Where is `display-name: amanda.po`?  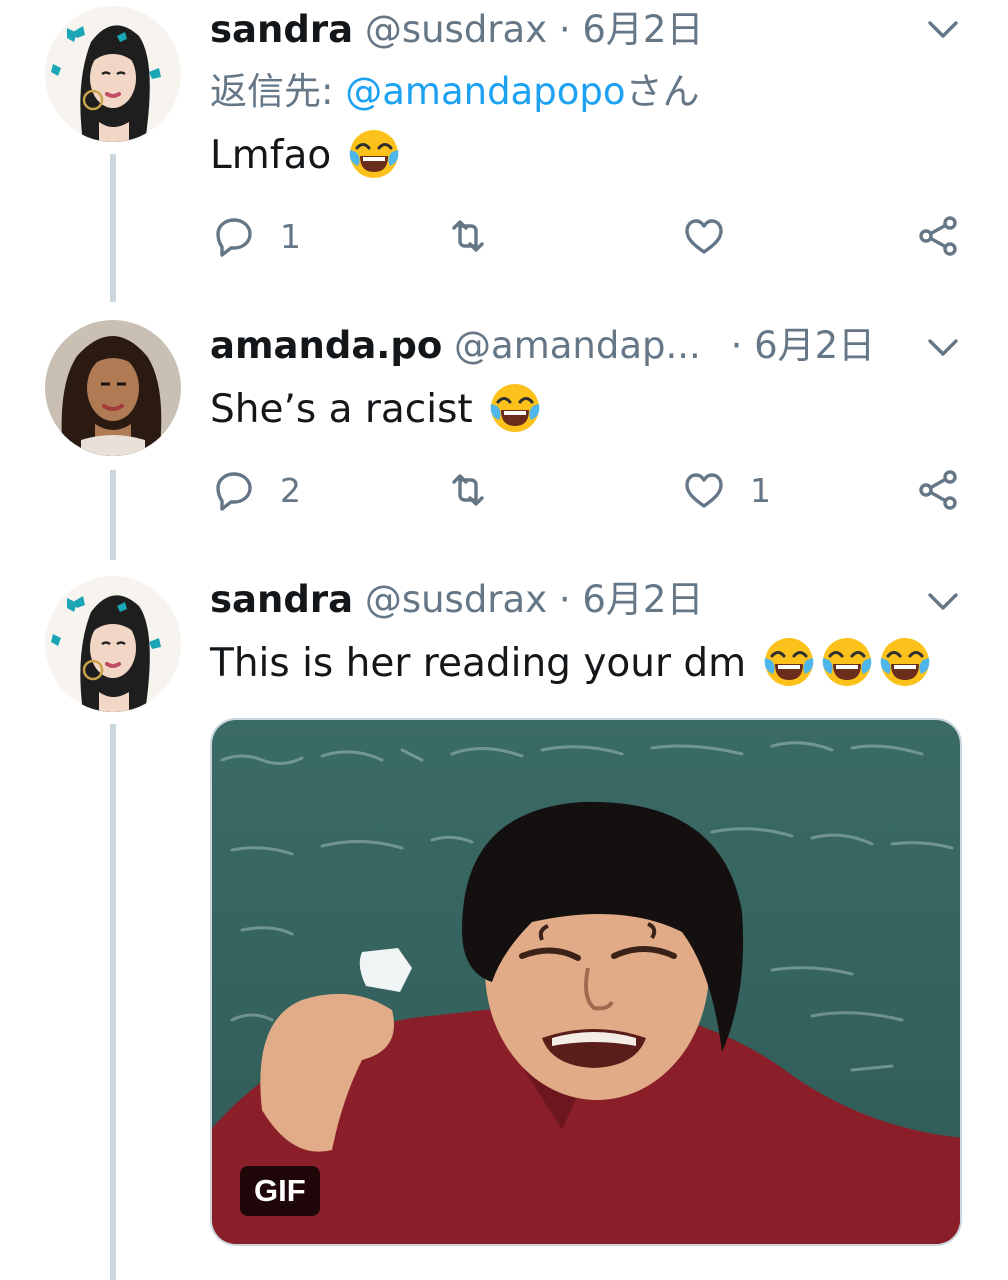 display-name: amanda.po is located at coordinates (326, 345).